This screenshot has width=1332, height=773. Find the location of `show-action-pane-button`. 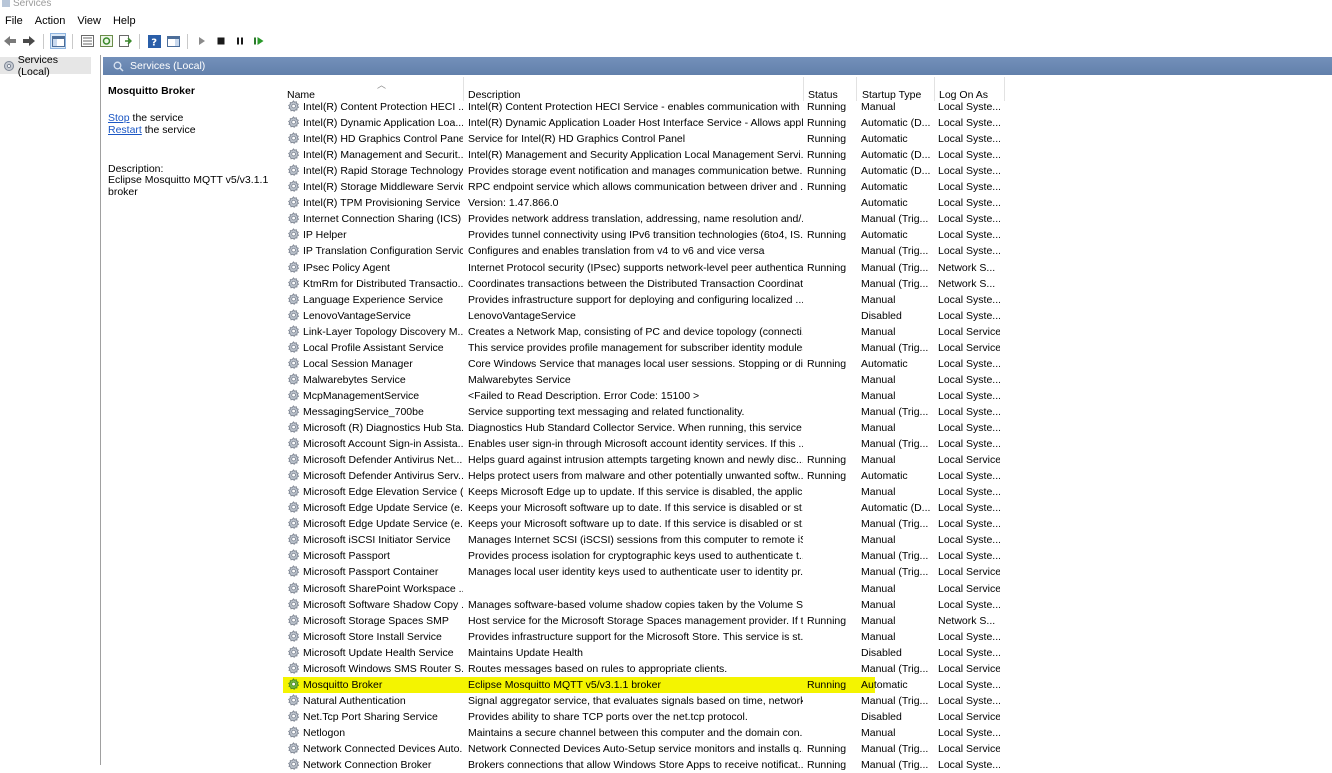

show-action-pane-button is located at coordinates (173, 41).